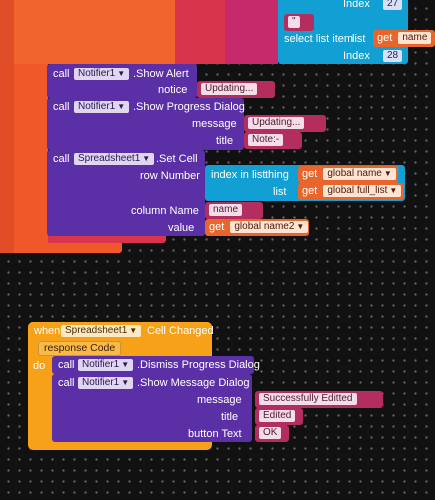  Describe the element at coordinates (294, 22) in the screenshot. I see `string-value: "` at that location.